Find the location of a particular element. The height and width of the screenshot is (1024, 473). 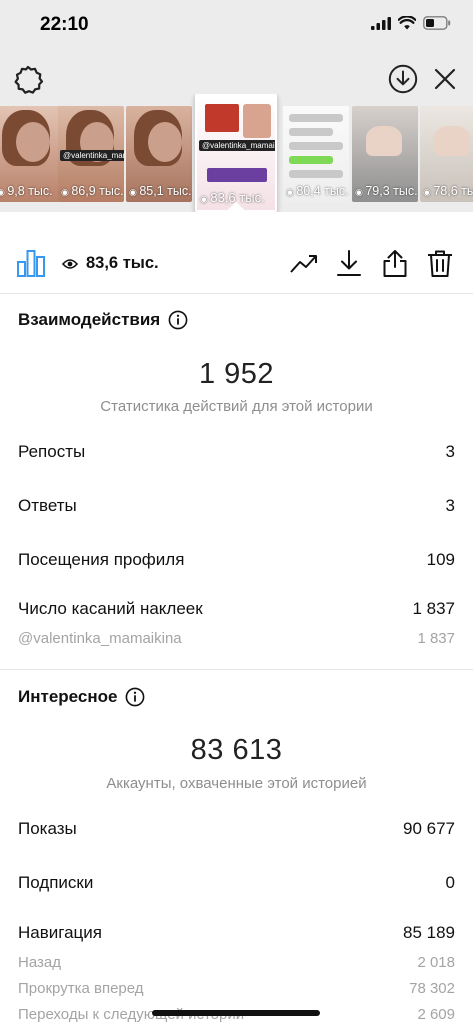

story-thumbnail: ◉ 79,3 тыс. is located at coordinates (385, 154).